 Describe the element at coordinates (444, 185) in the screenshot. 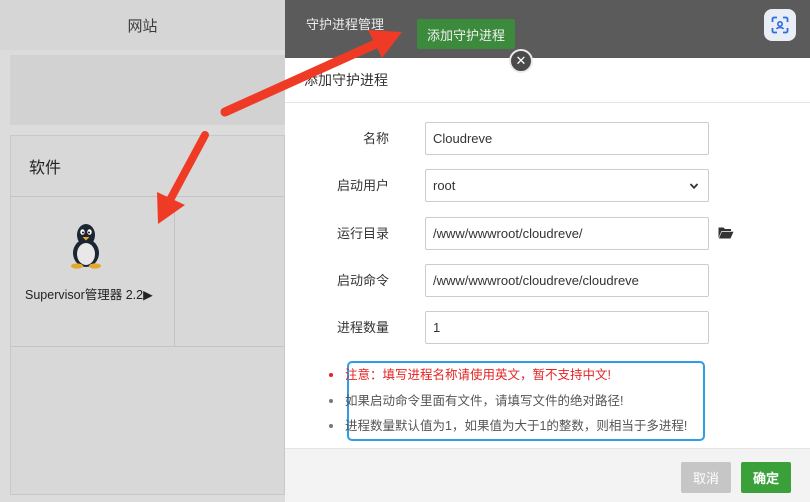

I see `user-select-value: root` at that location.